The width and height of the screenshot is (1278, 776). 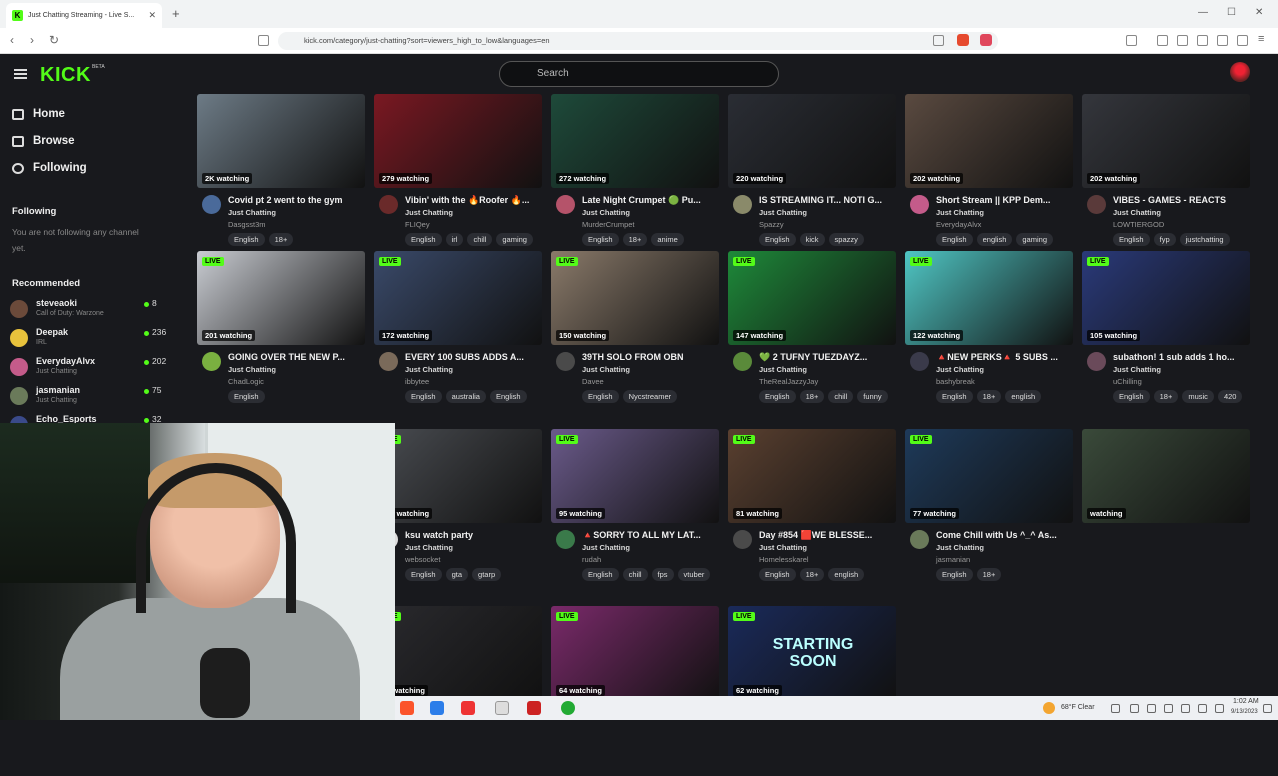 What do you see at coordinates (635, 574) in the screenshot?
I see `tag-chip: chill` at bounding box center [635, 574].